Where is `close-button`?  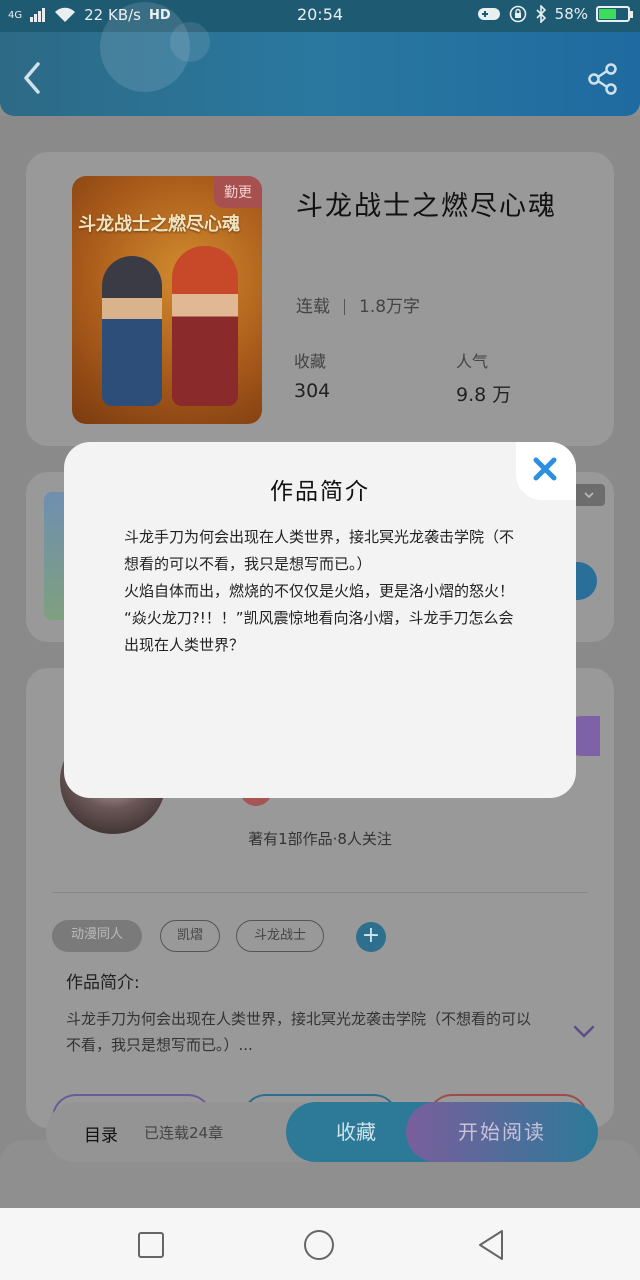
close-button is located at coordinates (546, 471).